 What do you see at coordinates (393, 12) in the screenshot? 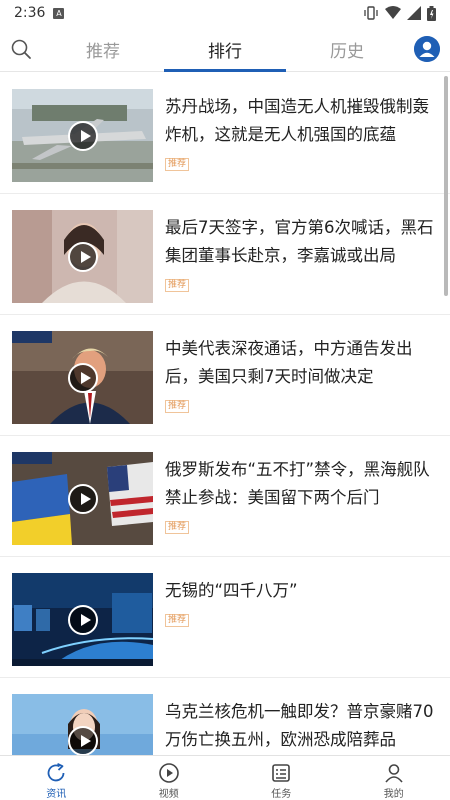
I see `wifi-icon` at bounding box center [393, 12].